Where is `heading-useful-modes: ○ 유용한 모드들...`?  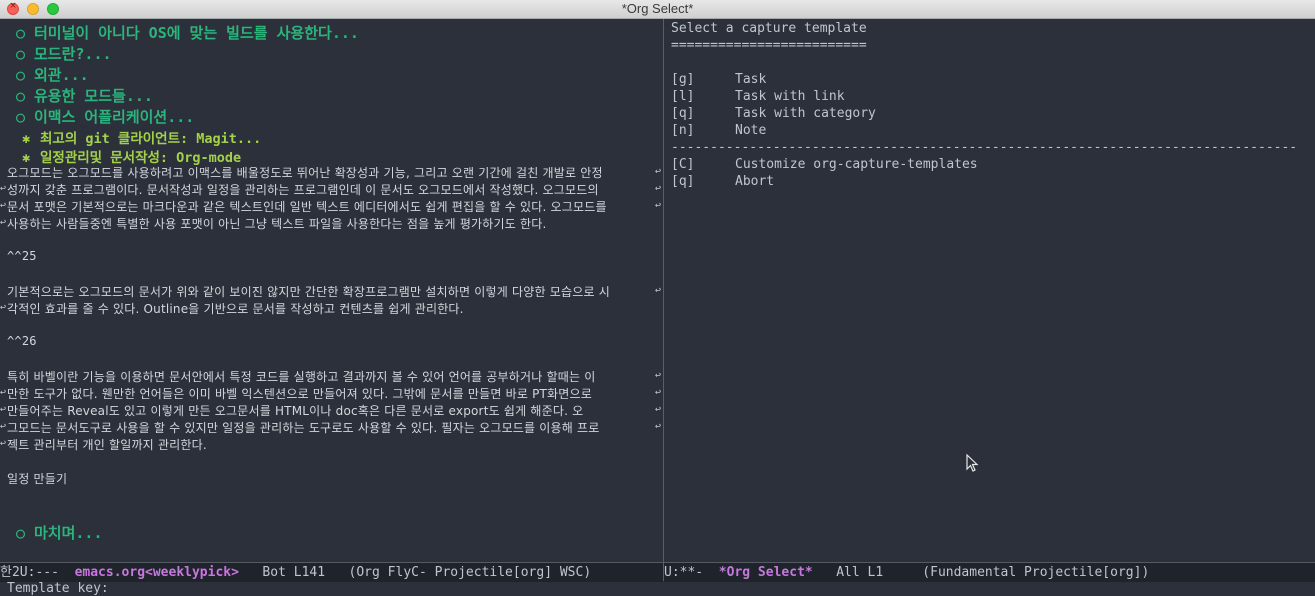 heading-useful-modes: ○ 유용한 모드들... is located at coordinates (84, 95).